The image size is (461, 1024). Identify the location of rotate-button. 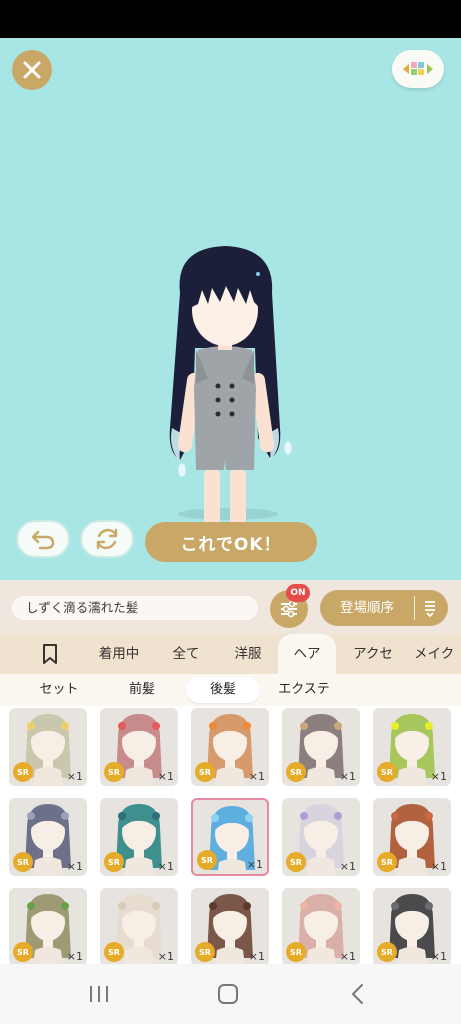
(107, 539).